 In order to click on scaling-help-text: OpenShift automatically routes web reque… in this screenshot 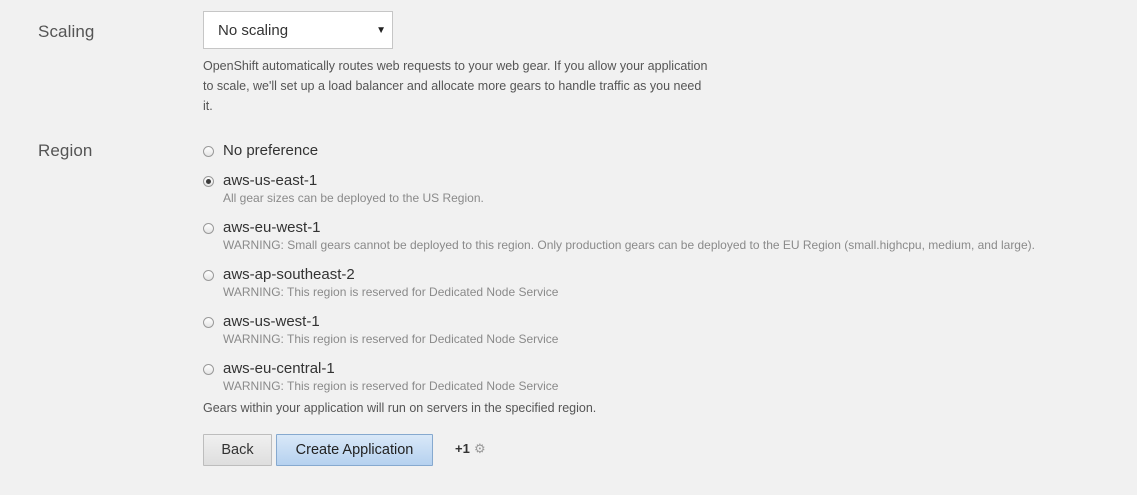, I will do `click(455, 86)`.